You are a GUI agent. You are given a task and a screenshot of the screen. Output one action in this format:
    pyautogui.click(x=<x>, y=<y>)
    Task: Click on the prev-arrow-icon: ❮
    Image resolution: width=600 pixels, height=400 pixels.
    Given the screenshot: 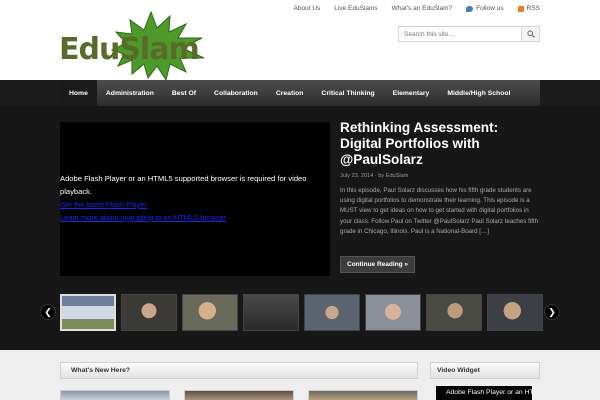 What is the action you would take?
    pyautogui.click(x=48, y=312)
    